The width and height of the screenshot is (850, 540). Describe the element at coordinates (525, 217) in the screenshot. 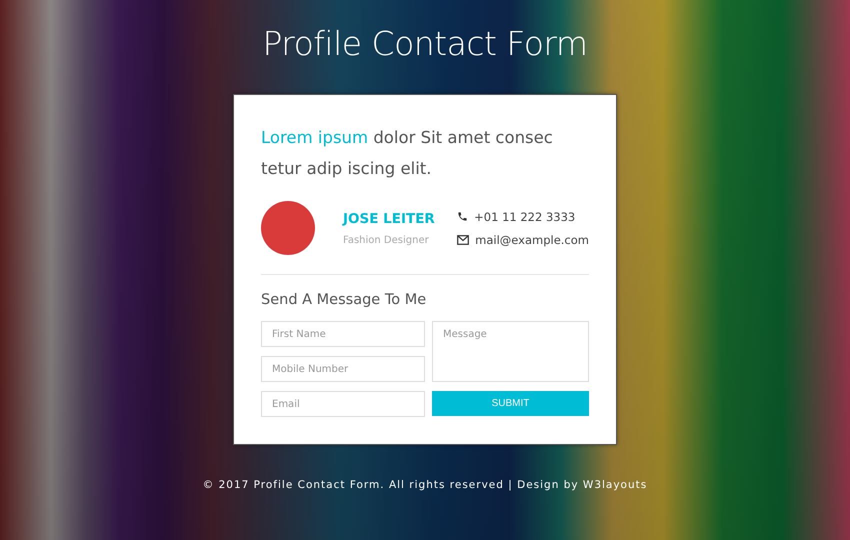

I see `phone-number: +01 11 222 3333` at that location.